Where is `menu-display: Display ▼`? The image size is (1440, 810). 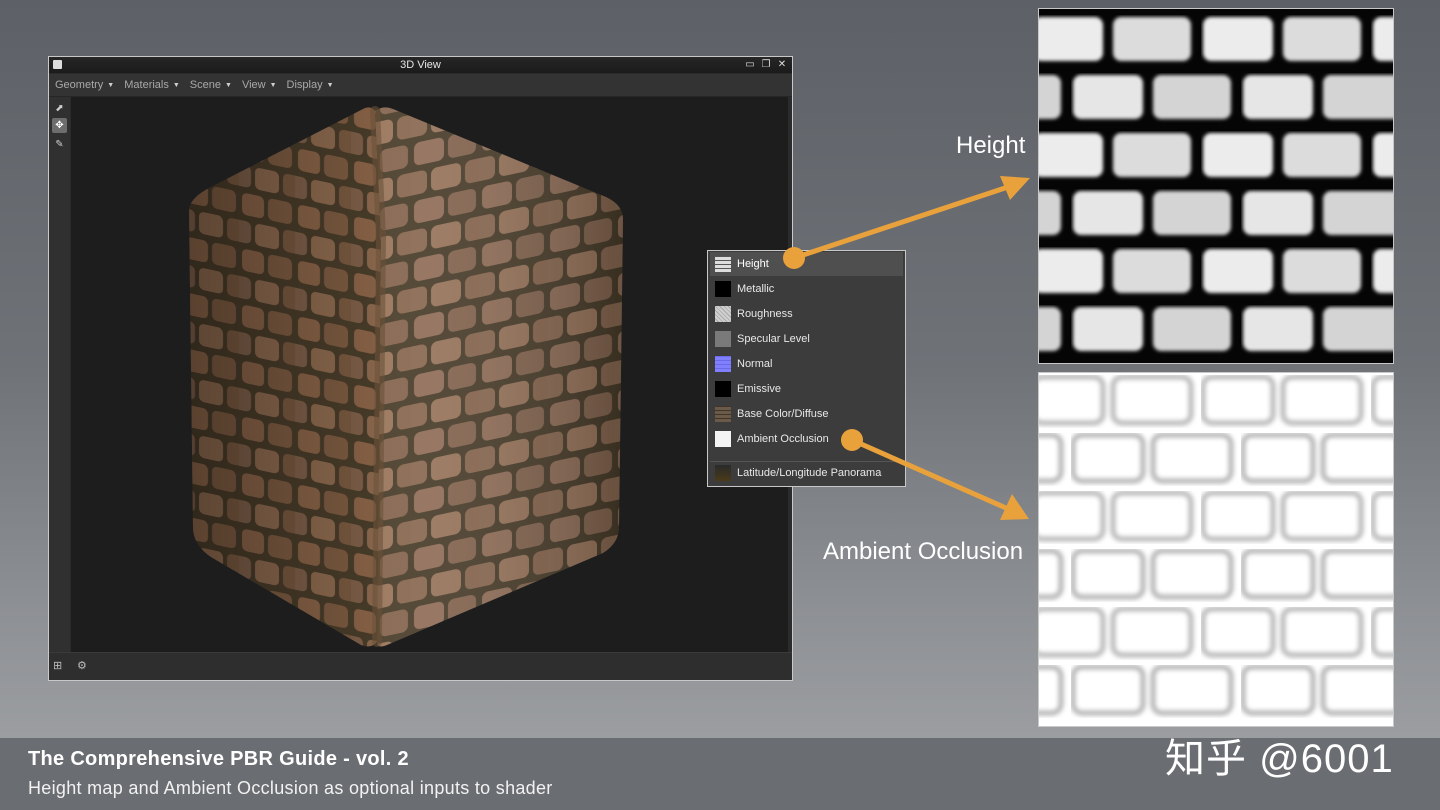 menu-display: Display ▼ is located at coordinates (310, 85).